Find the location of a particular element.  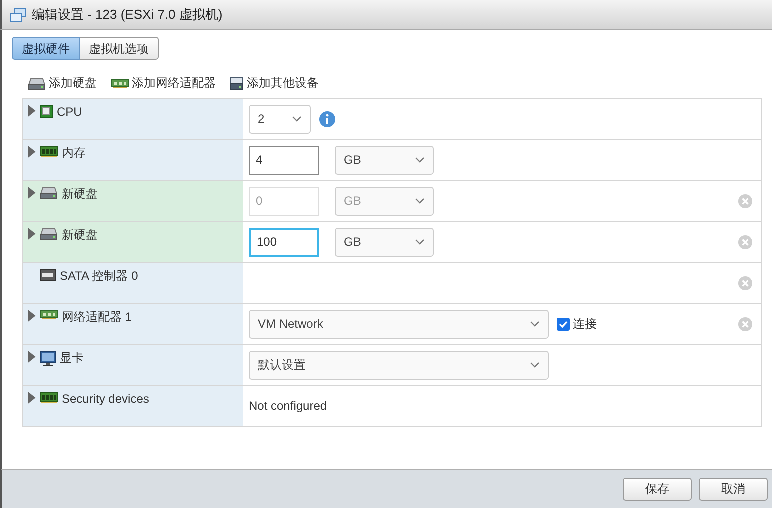

checkbox is located at coordinates (563, 324).